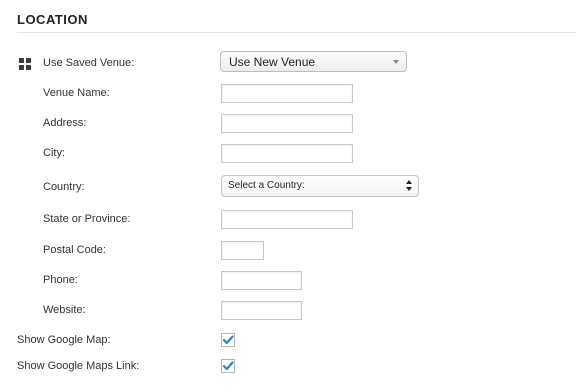  Describe the element at coordinates (266, 185) in the screenshot. I see `country-selected: Select a Country:` at that location.